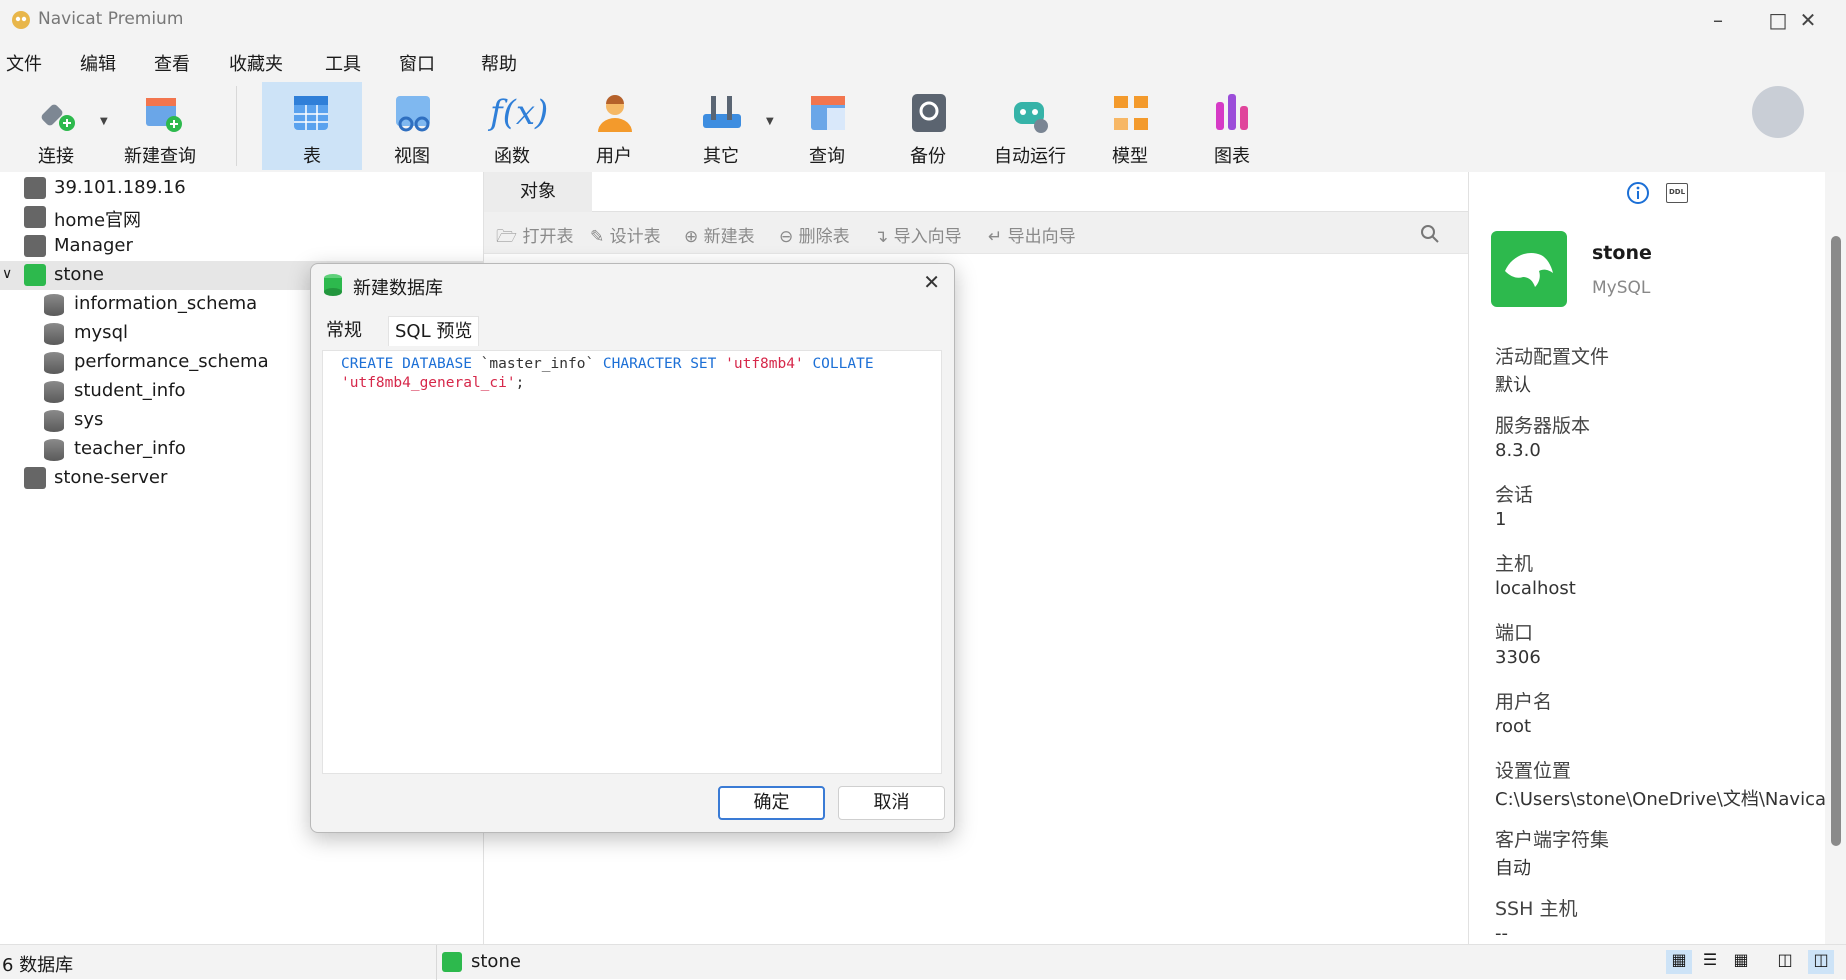 The image size is (1846, 980). I want to click on info-value: 默认, so click(1513, 385).